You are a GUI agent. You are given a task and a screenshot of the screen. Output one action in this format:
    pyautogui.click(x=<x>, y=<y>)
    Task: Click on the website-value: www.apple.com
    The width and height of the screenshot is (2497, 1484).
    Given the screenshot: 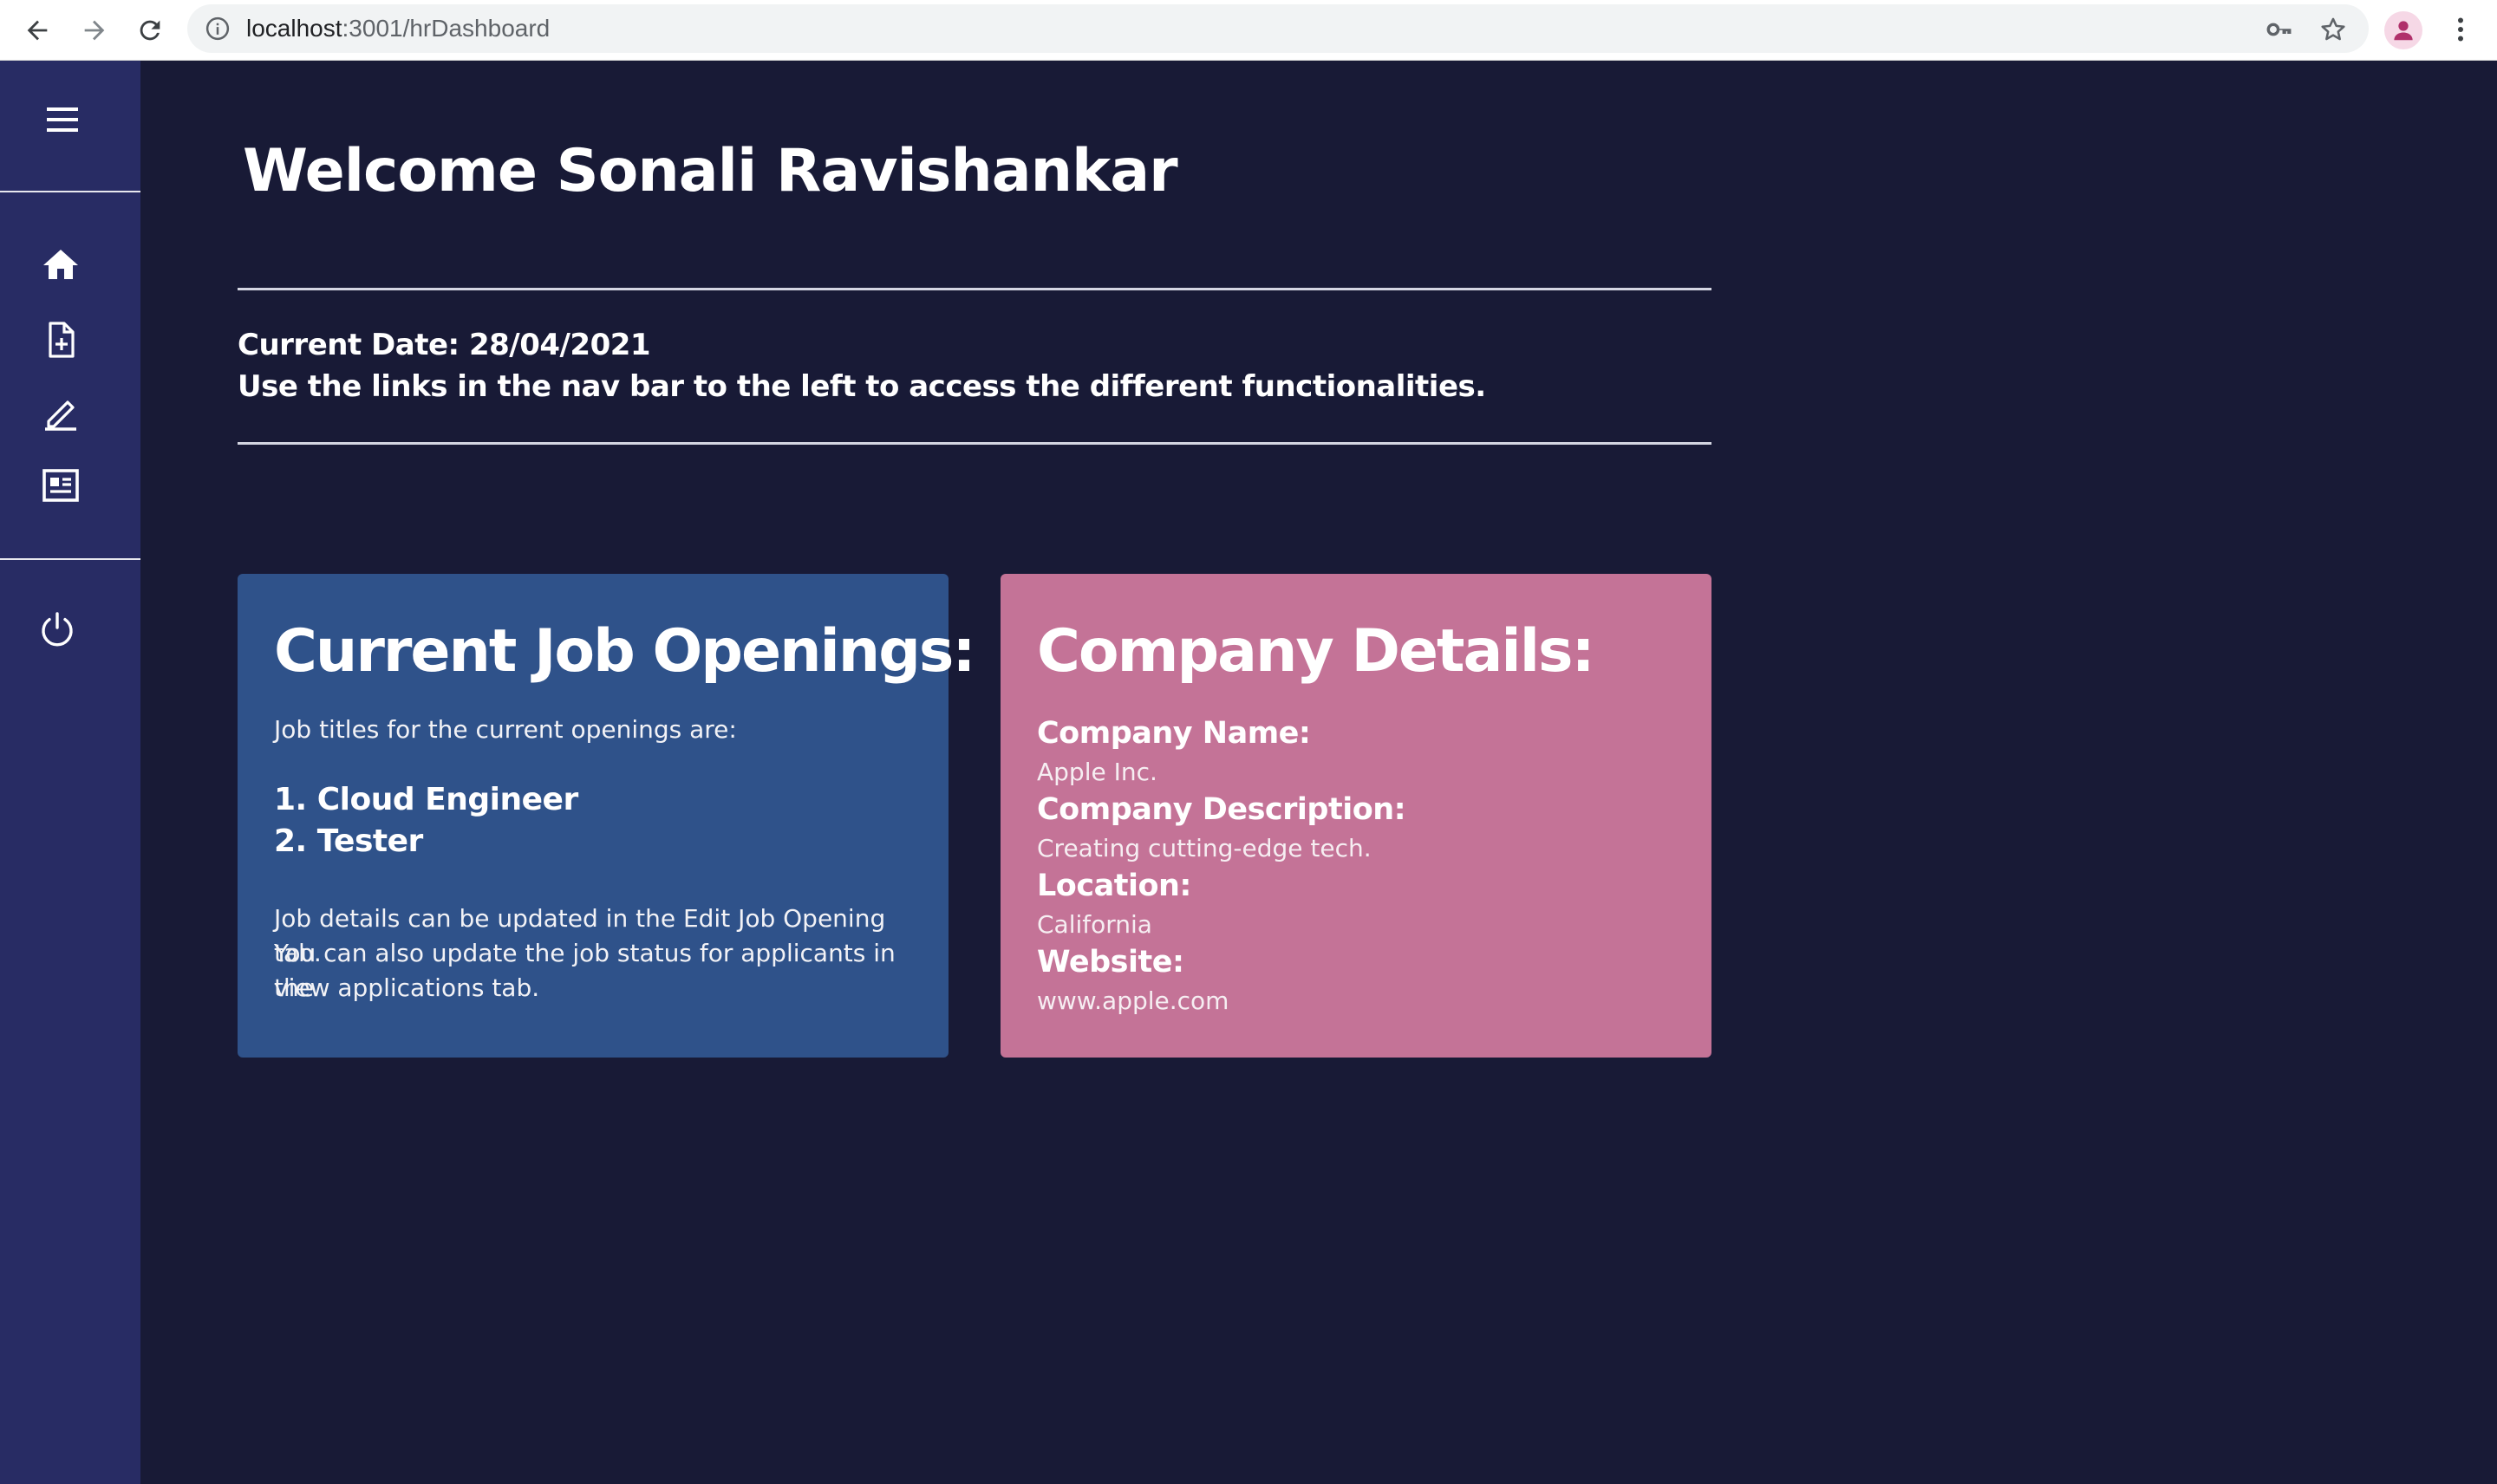 What is the action you would take?
    pyautogui.click(x=1133, y=1000)
    